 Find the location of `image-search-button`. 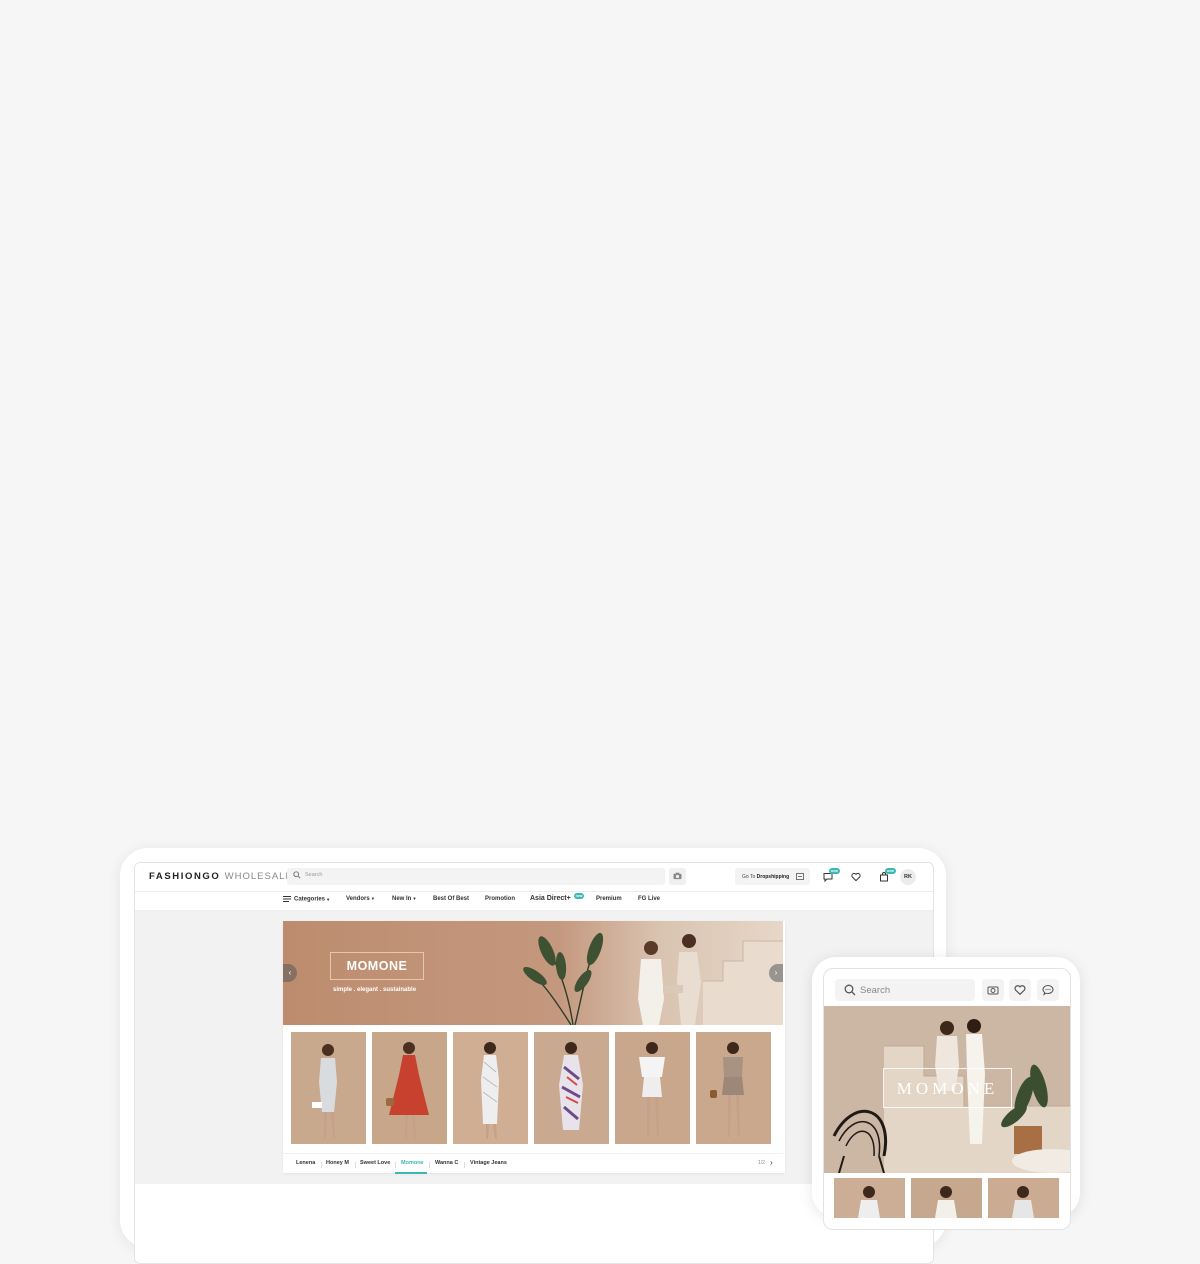

image-search-button is located at coordinates (677, 876).